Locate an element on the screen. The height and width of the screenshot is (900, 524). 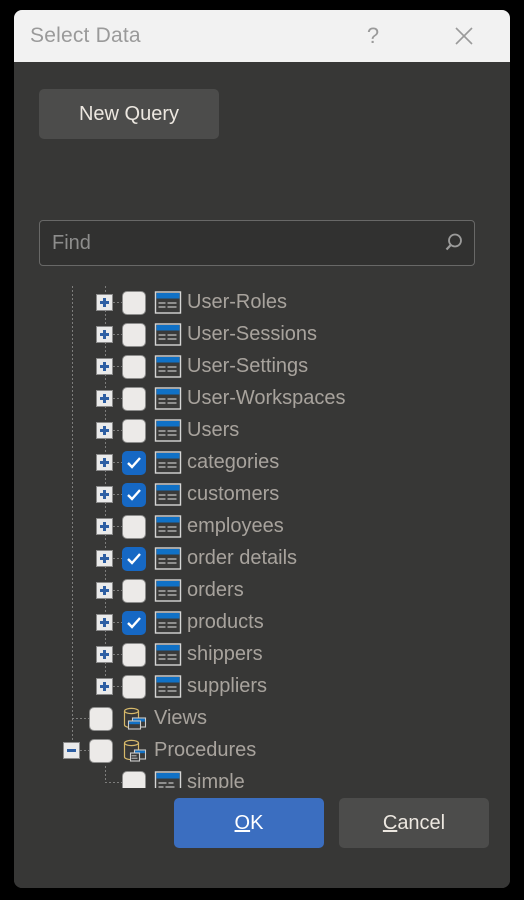
tree-row: shippers is located at coordinates (262, 654).